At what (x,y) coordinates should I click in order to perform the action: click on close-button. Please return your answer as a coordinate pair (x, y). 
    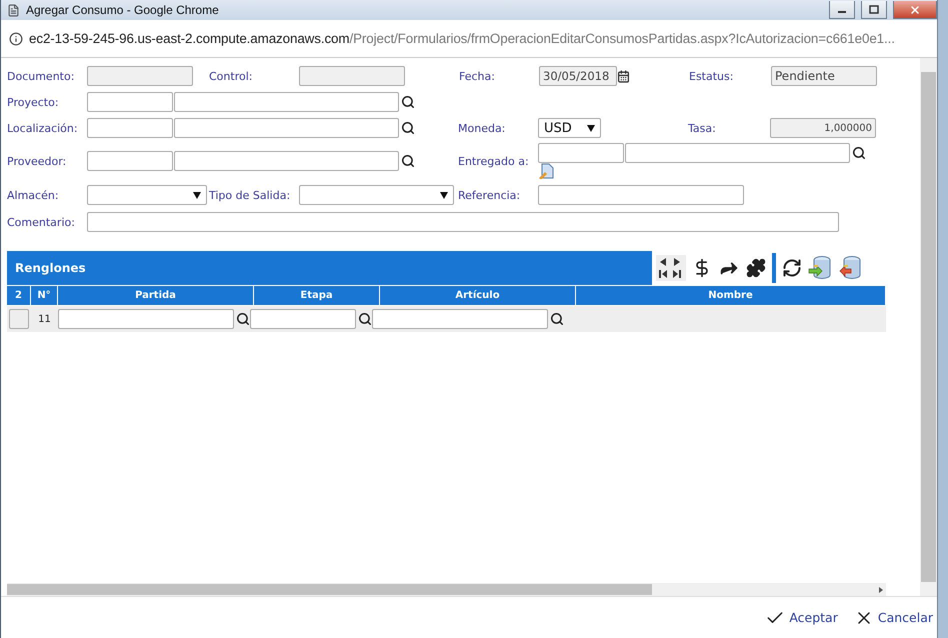
    Looking at the image, I should click on (915, 10).